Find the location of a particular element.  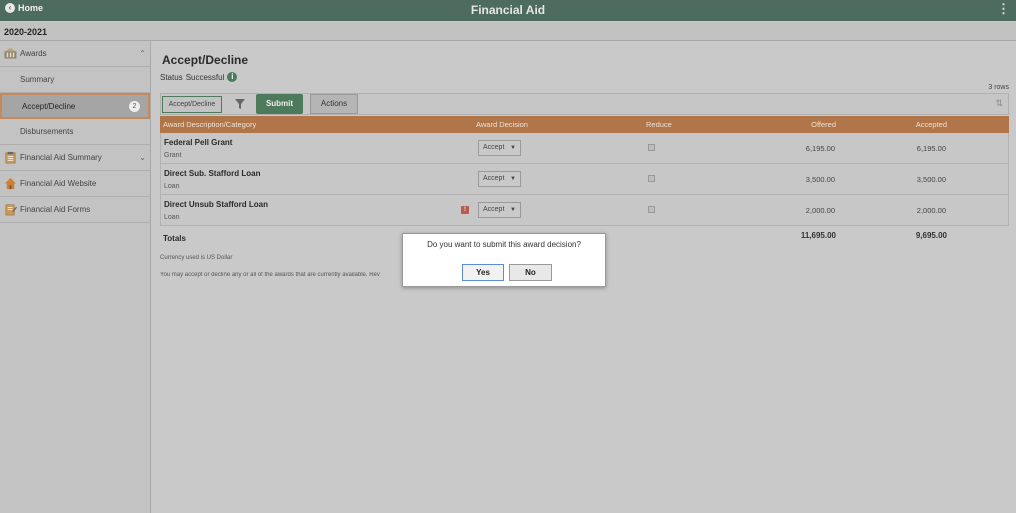

info-icon: i is located at coordinates (232, 77).